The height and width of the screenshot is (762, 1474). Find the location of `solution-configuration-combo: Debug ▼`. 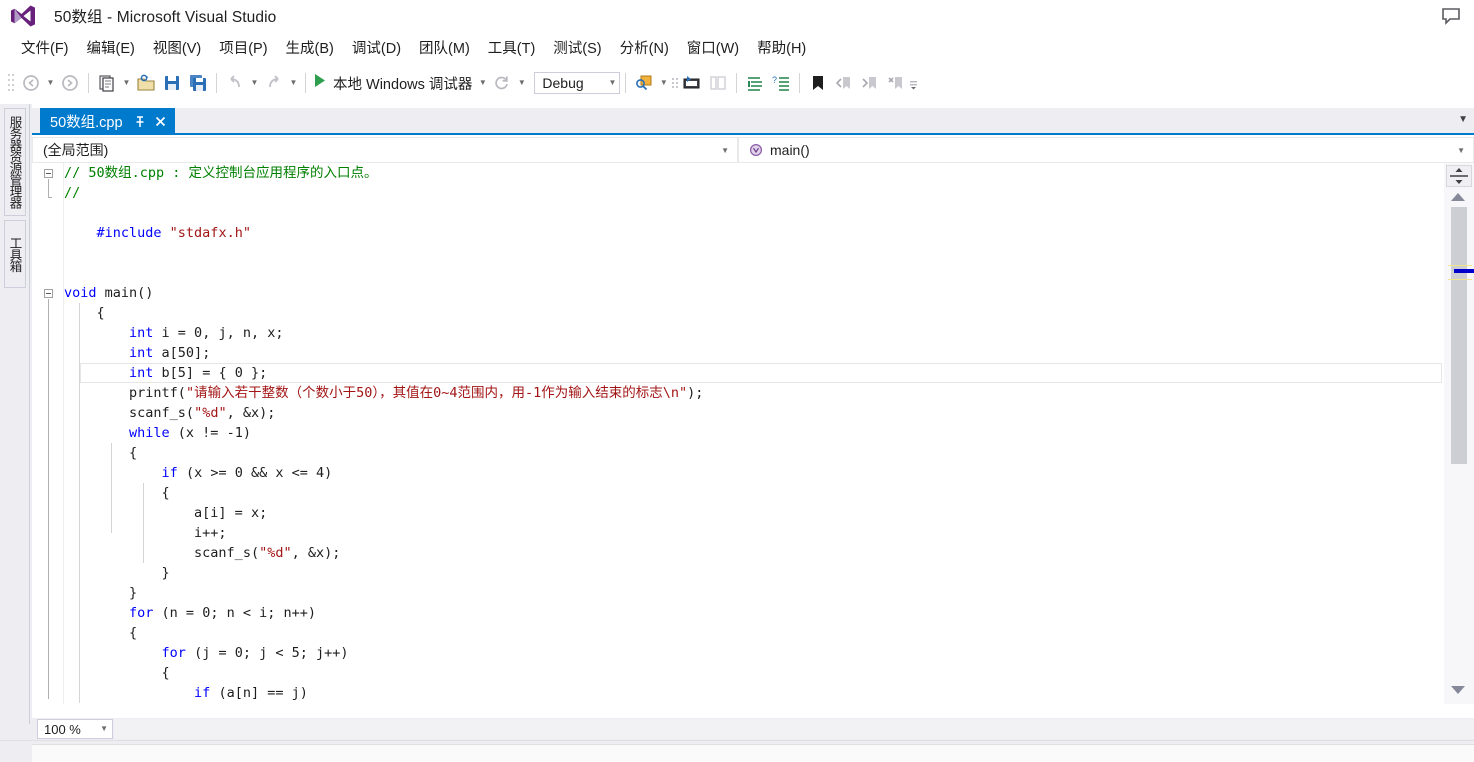

solution-configuration-combo: Debug ▼ is located at coordinates (577, 83).